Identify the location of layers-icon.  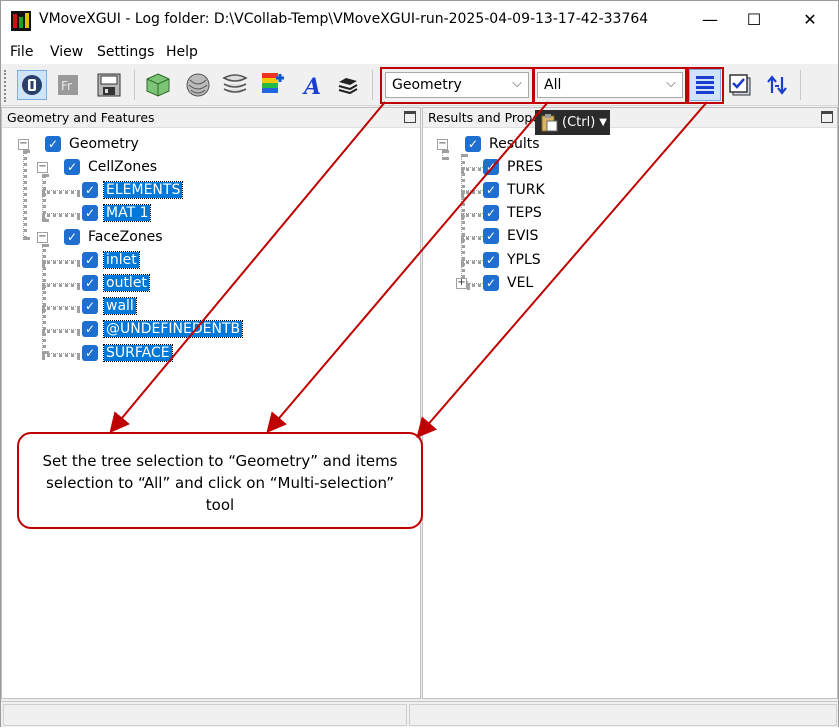
(235, 85).